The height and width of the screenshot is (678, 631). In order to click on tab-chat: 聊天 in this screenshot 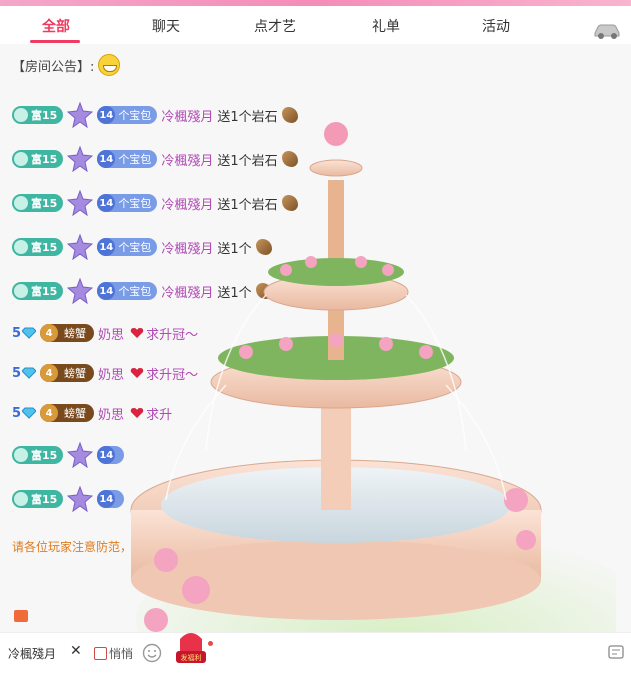, I will do `click(166, 26)`.